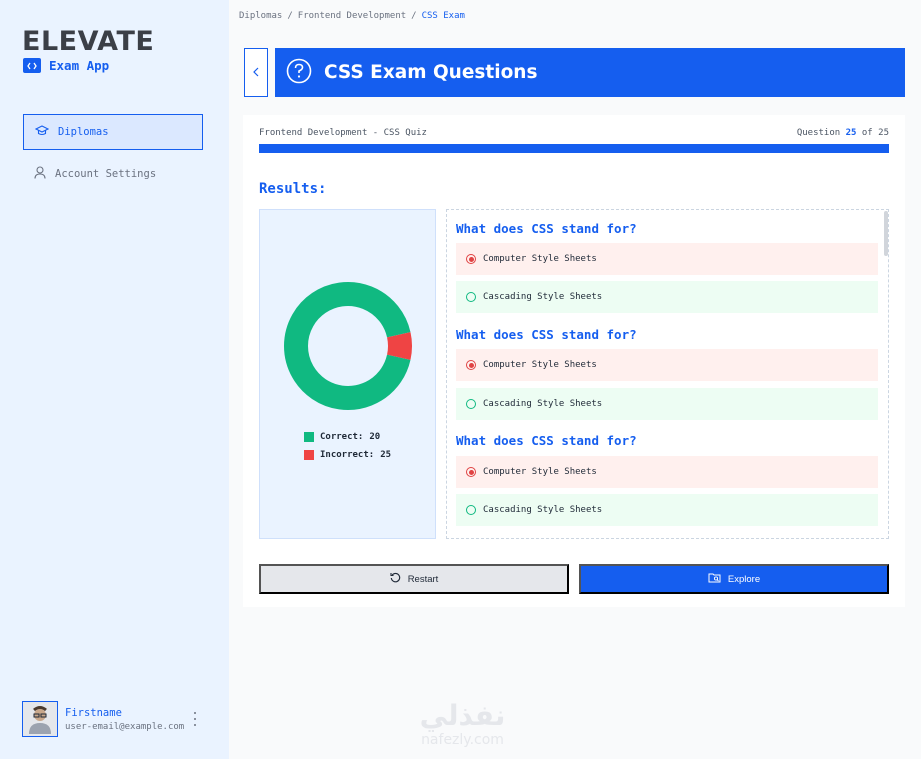 The height and width of the screenshot is (759, 921). What do you see at coordinates (106, 174) in the screenshot?
I see `sidebar-item-label: Account Settings` at bounding box center [106, 174].